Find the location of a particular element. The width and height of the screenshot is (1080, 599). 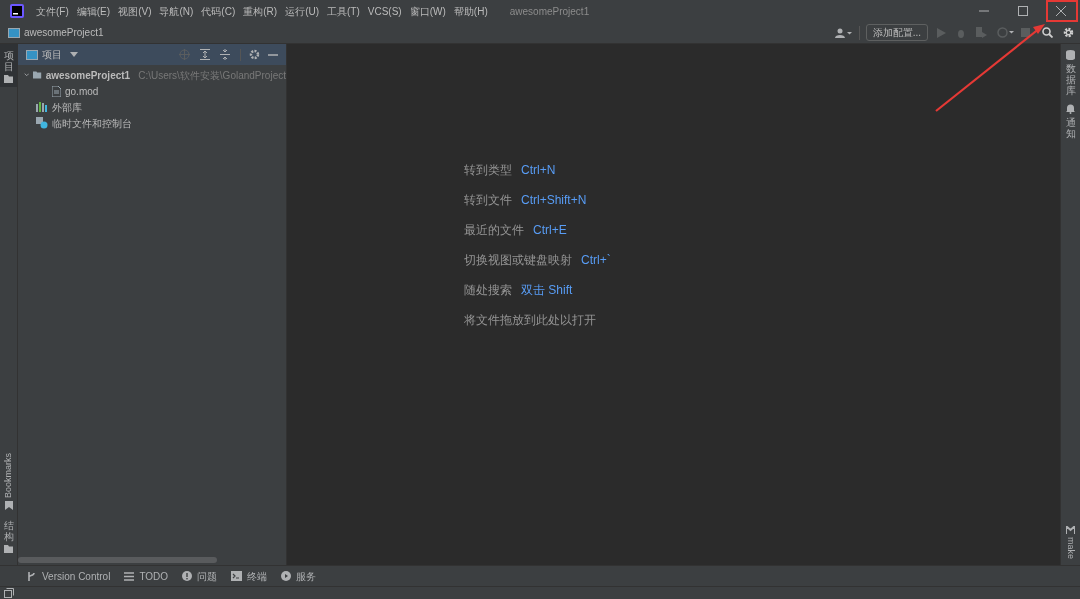

panel-title: 项目 is located at coordinates (52, 55).